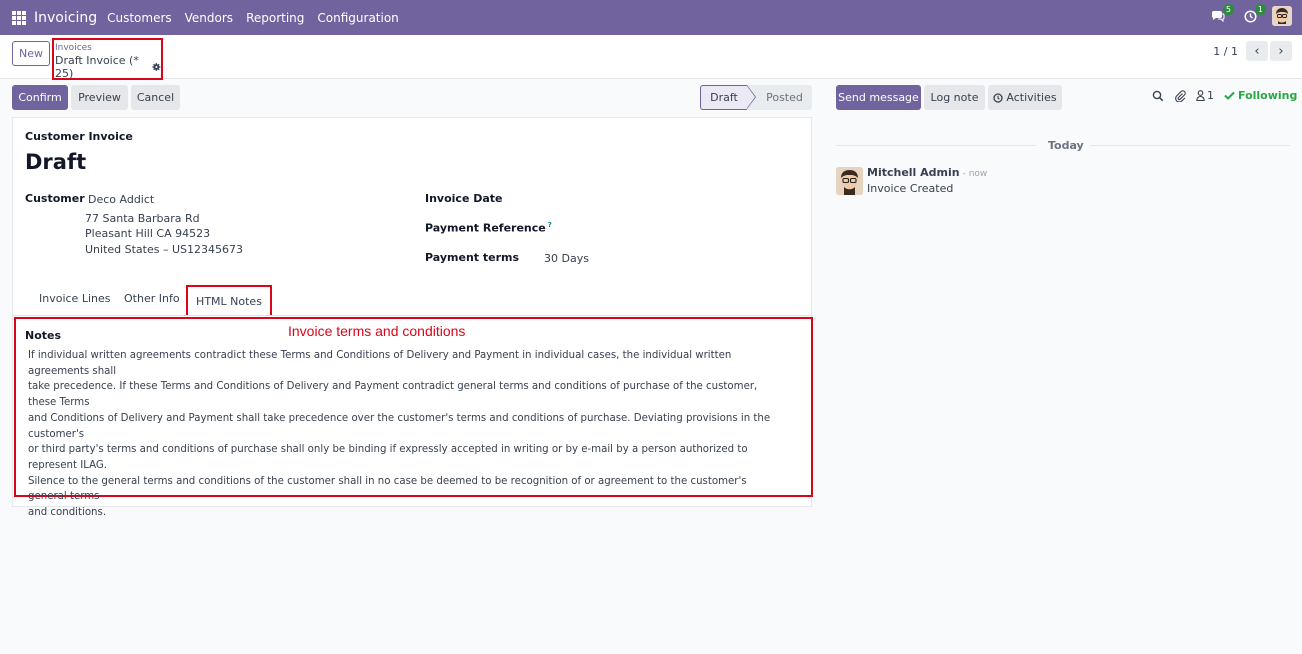  I want to click on breadcrumb: Invoices Draft Invoice (* 25), so click(107, 59).